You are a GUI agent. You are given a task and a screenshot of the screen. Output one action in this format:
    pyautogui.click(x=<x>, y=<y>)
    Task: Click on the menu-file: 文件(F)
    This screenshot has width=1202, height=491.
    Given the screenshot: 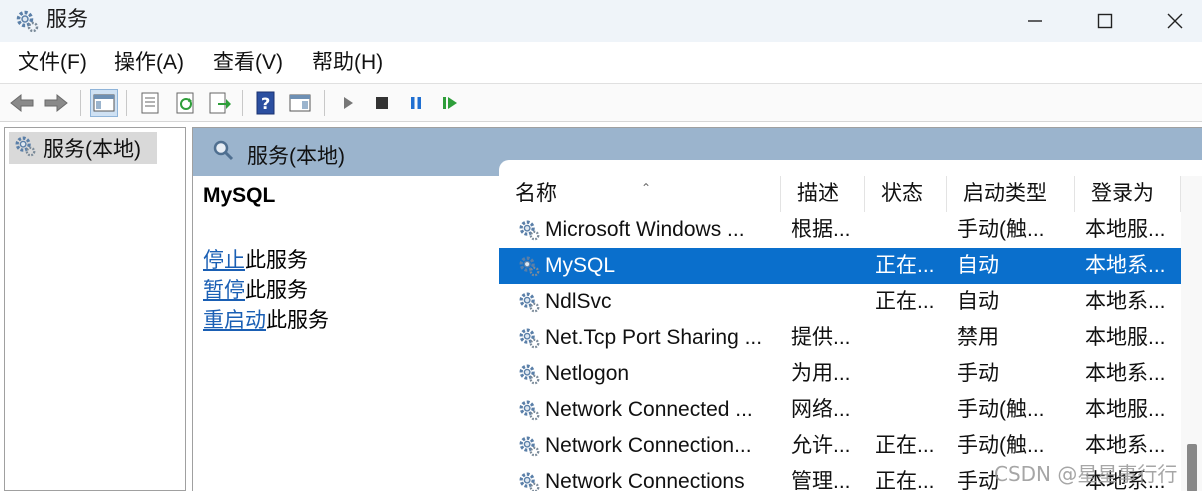 What is the action you would take?
    pyautogui.click(x=52, y=63)
    